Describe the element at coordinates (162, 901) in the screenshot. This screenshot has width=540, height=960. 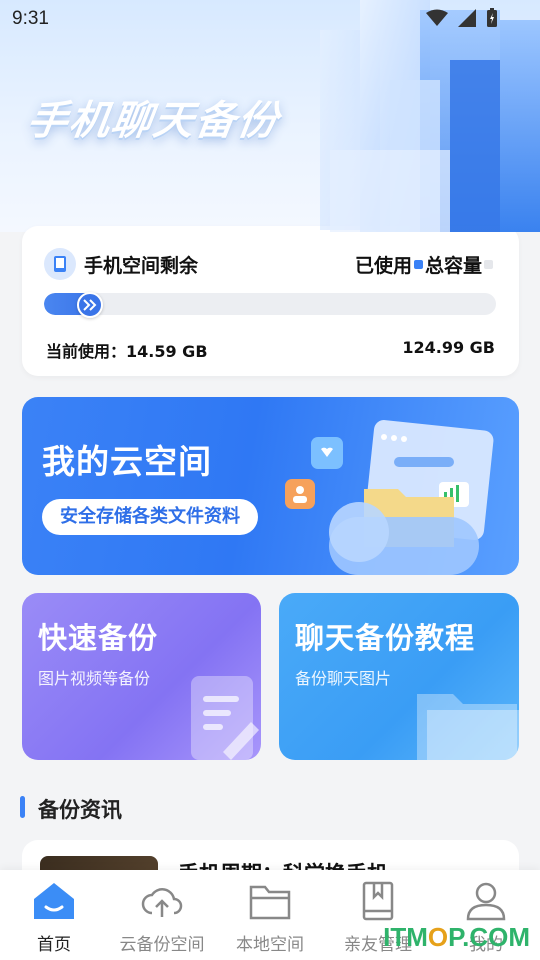
I see `cloud-upload-icon` at that location.